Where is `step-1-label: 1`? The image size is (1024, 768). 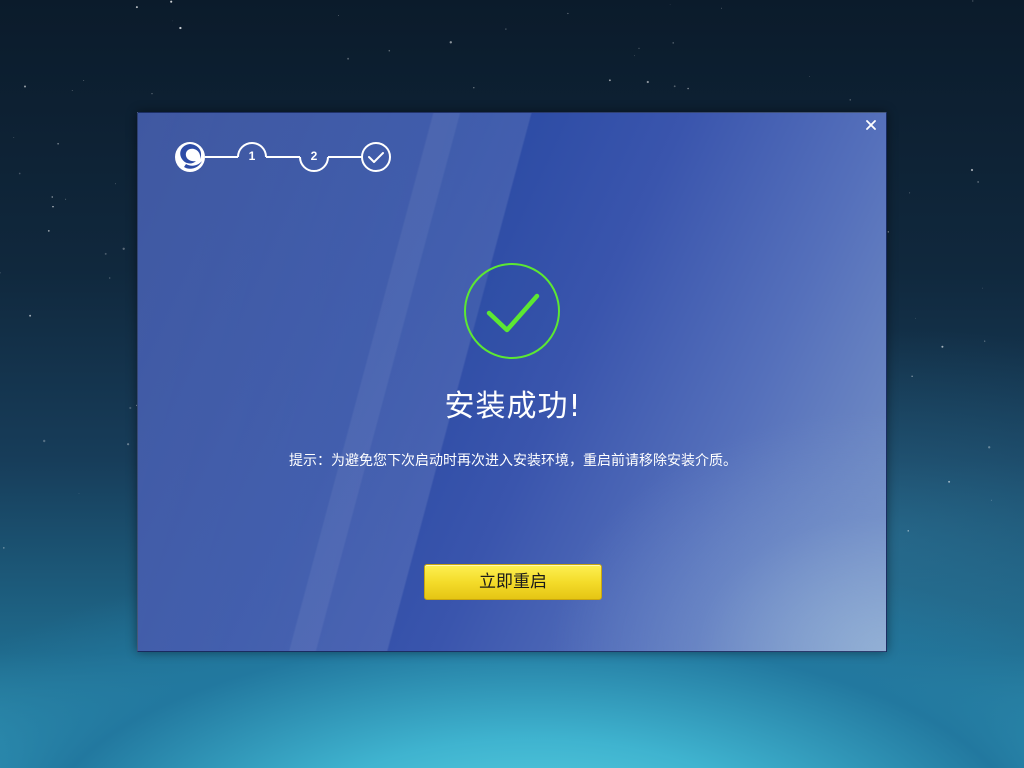 step-1-label: 1 is located at coordinates (252, 156).